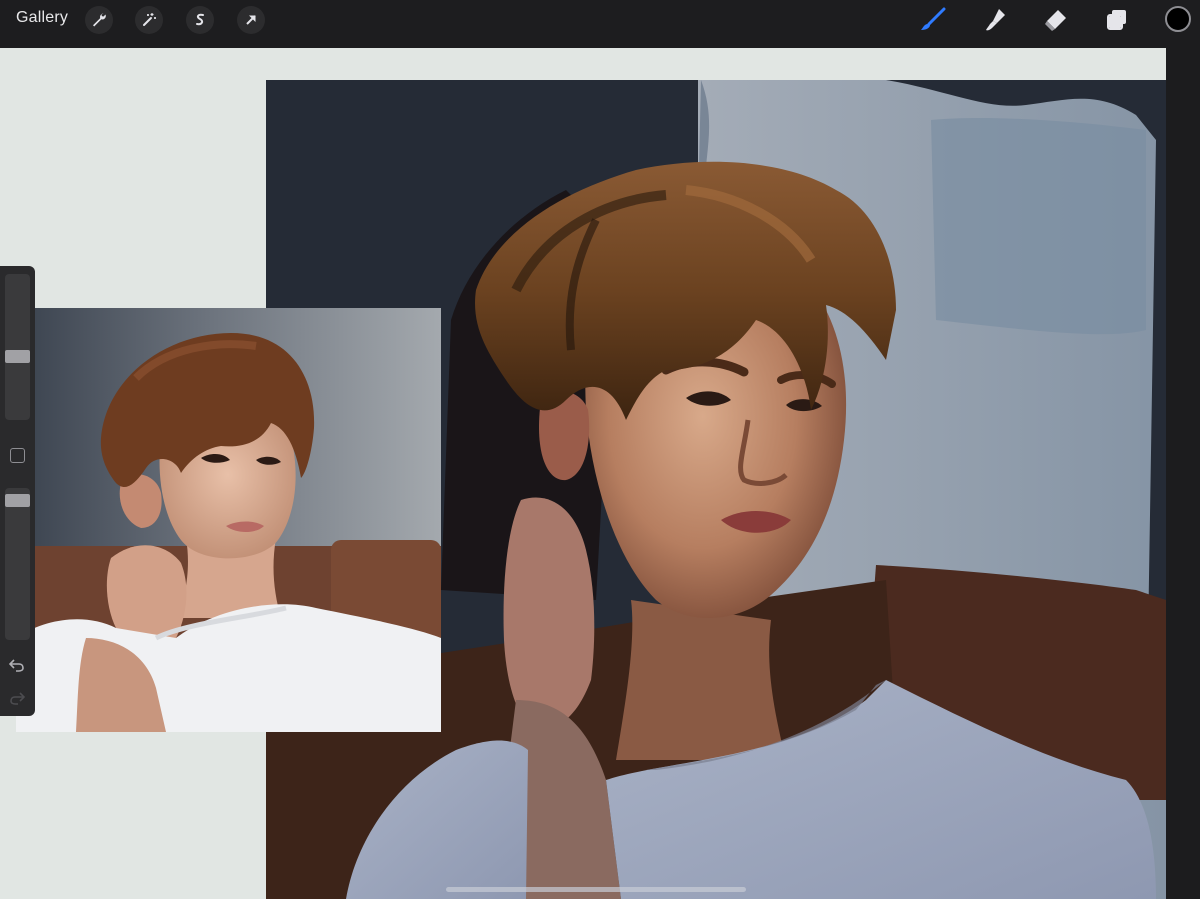 The image size is (1200, 899). Describe the element at coordinates (600, 20) in the screenshot. I see `top-toolbar: Gallery` at that location.